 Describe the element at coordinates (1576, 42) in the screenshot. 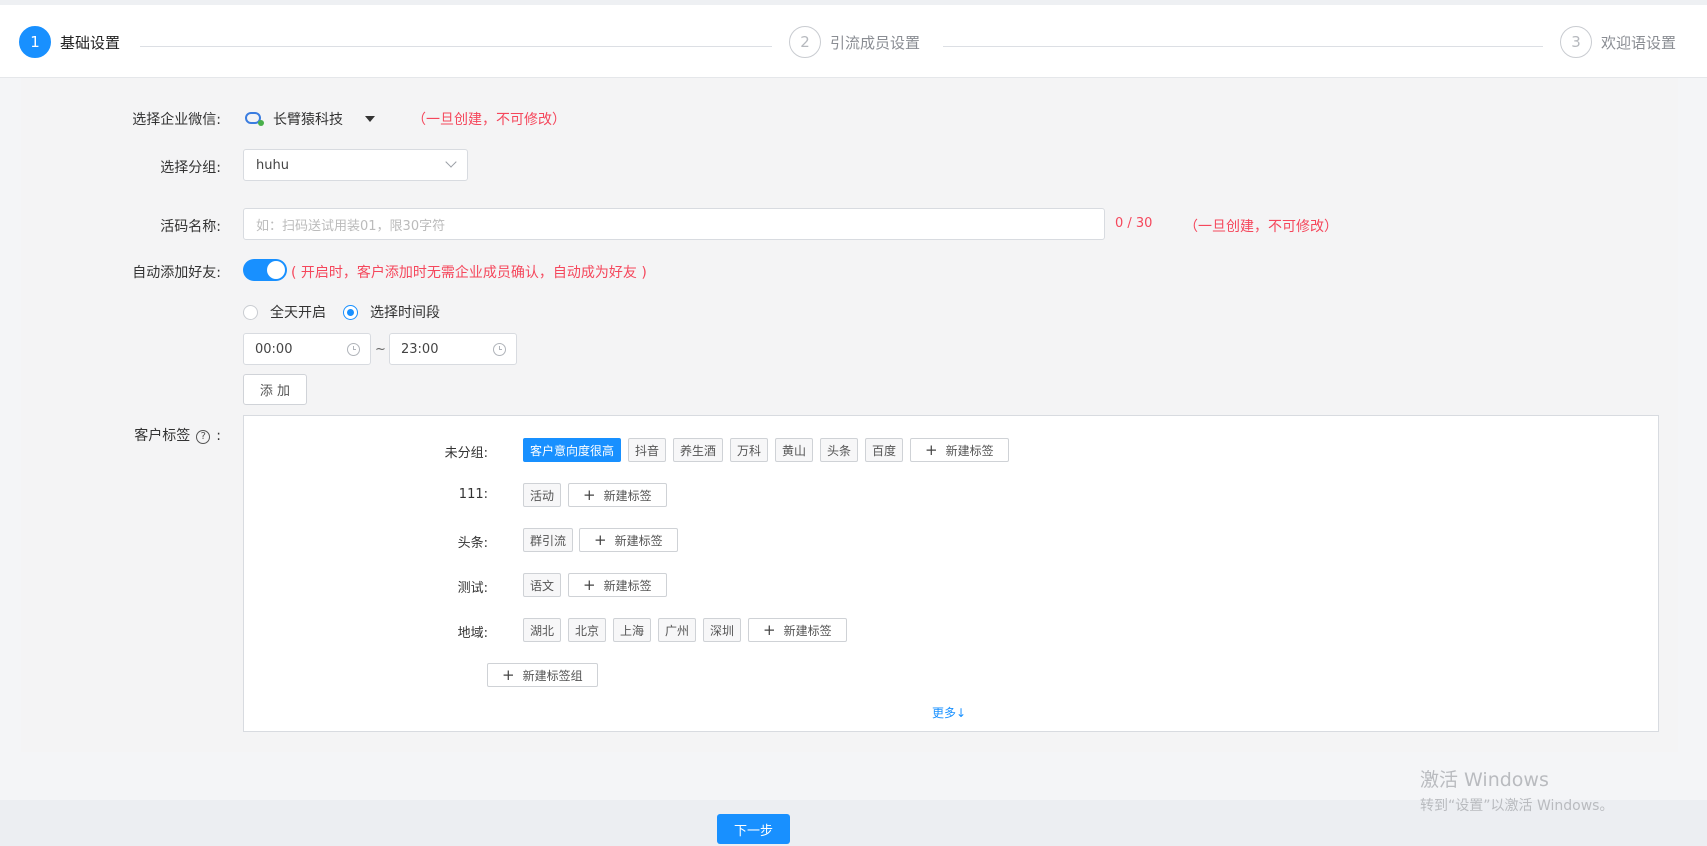

I see `step-3-number: 3` at that location.